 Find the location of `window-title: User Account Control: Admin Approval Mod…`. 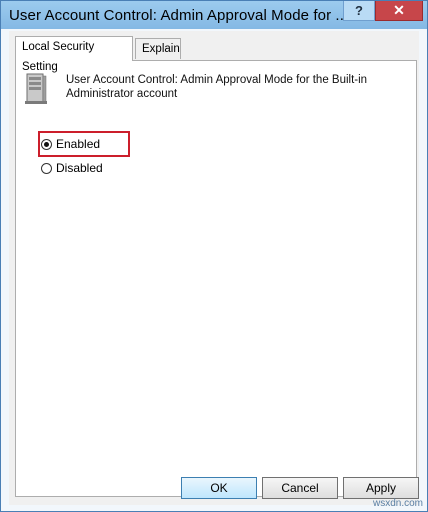

window-title: User Account Control: Admin Approval Mod… is located at coordinates (179, 15).